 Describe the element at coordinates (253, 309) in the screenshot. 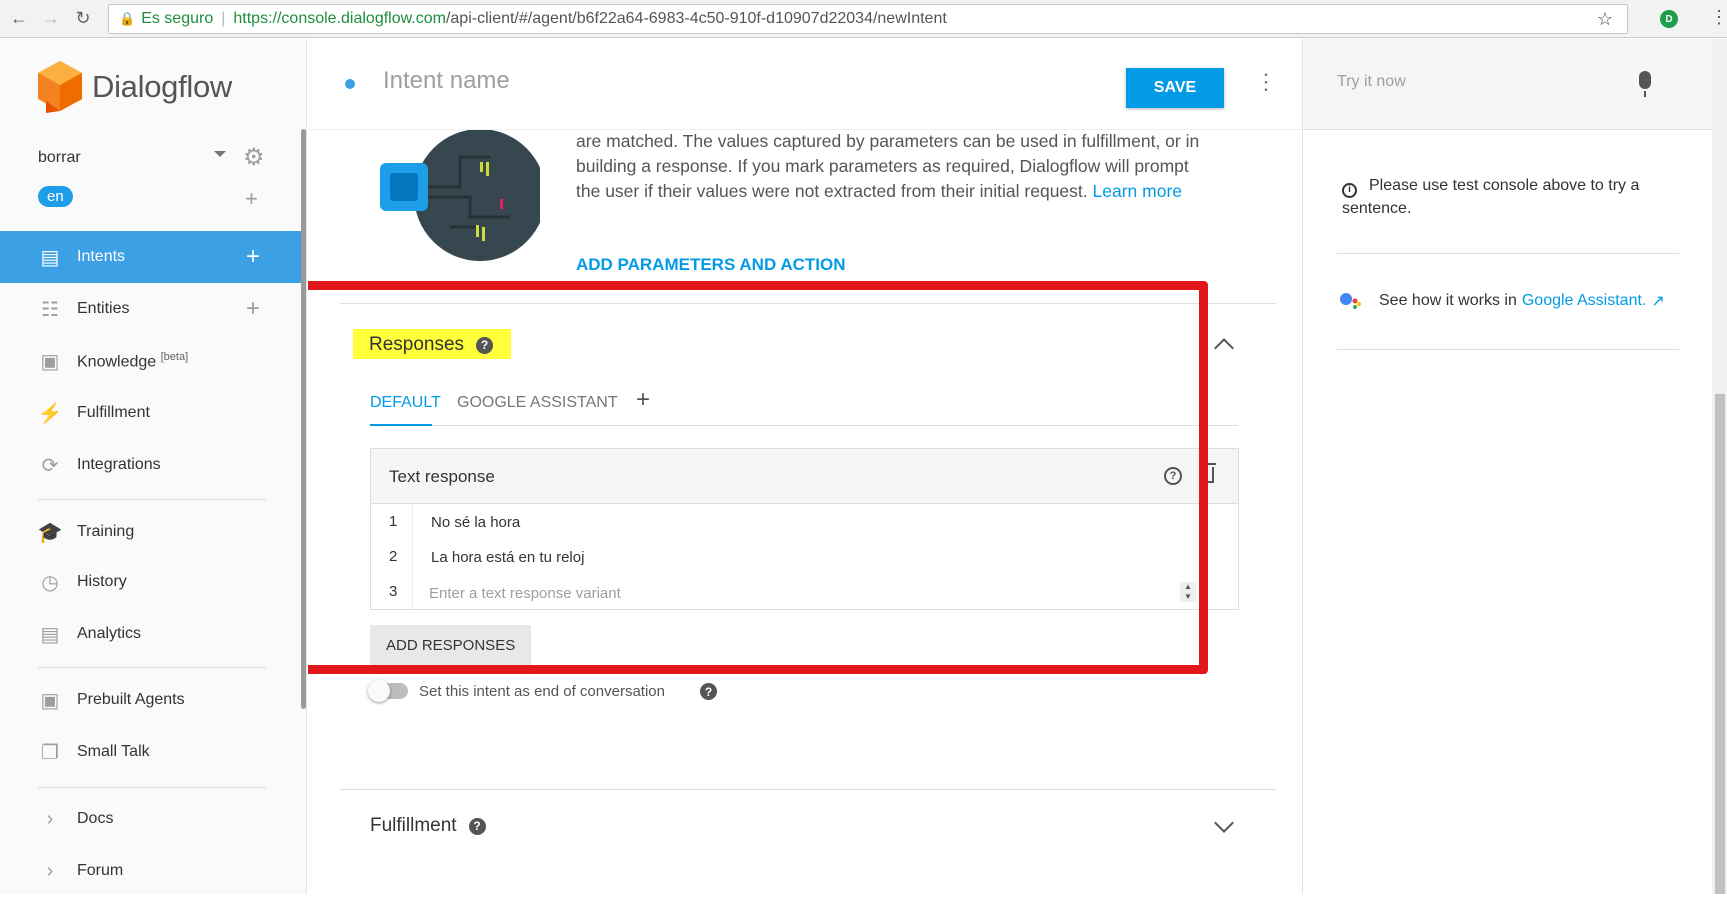

I see `add-entity-icon: +` at that location.